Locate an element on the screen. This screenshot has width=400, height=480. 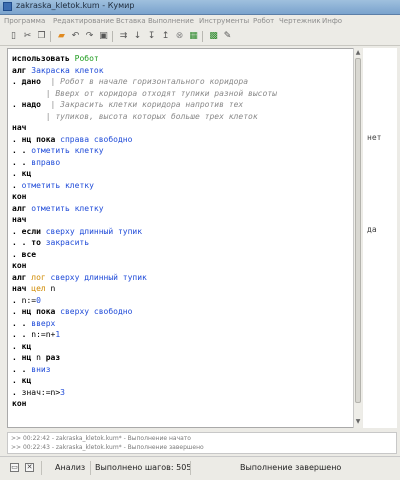
toolbar: ▯ ✂ ❐ ▰ ↶ ↷ ▣ ⇉ ↓ ↧ ↥ ⊗ ▦ ▩ ✎ is located at coordinates (200, 37).